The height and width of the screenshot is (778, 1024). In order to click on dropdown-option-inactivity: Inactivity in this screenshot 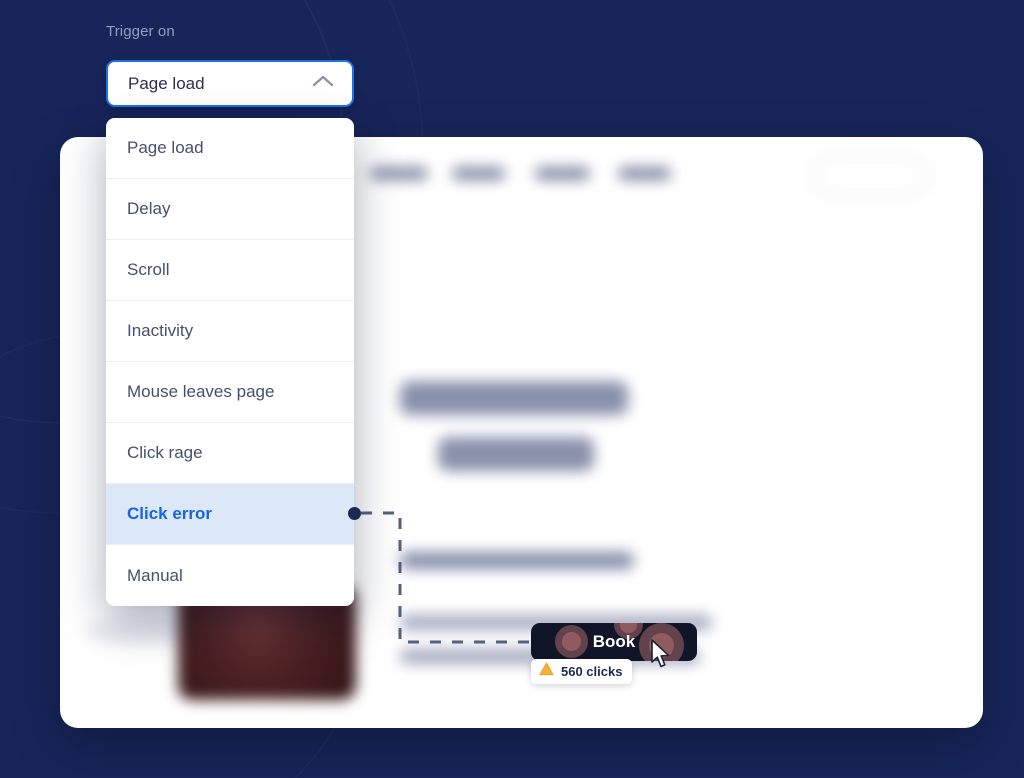, I will do `click(230, 331)`.